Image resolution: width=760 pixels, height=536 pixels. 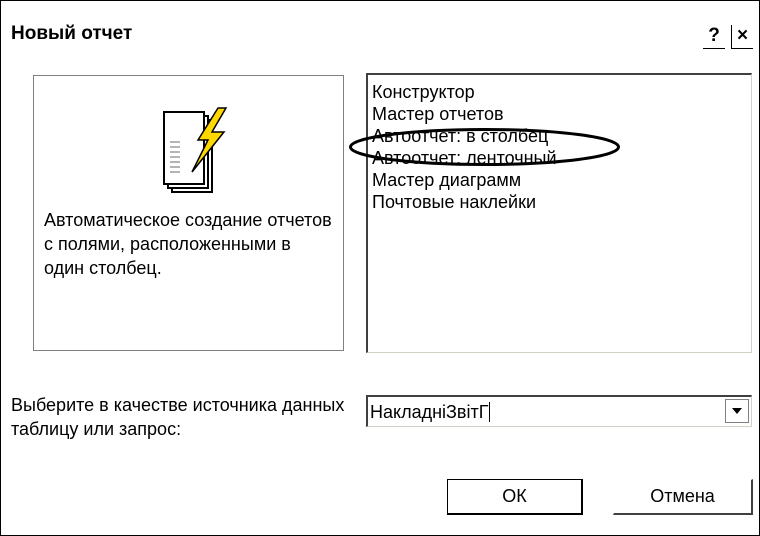 I want to click on help-button: ?, so click(x=714, y=37).